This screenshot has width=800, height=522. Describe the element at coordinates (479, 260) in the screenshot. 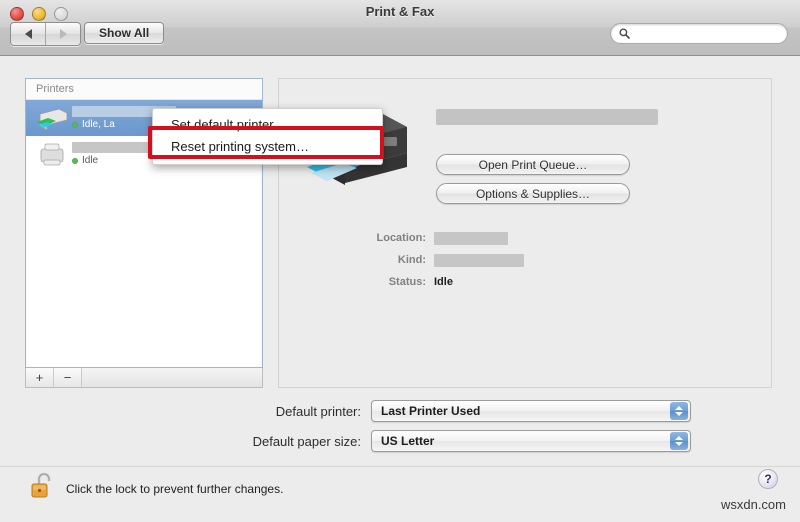

I see `info-value-kind-redacted` at that location.